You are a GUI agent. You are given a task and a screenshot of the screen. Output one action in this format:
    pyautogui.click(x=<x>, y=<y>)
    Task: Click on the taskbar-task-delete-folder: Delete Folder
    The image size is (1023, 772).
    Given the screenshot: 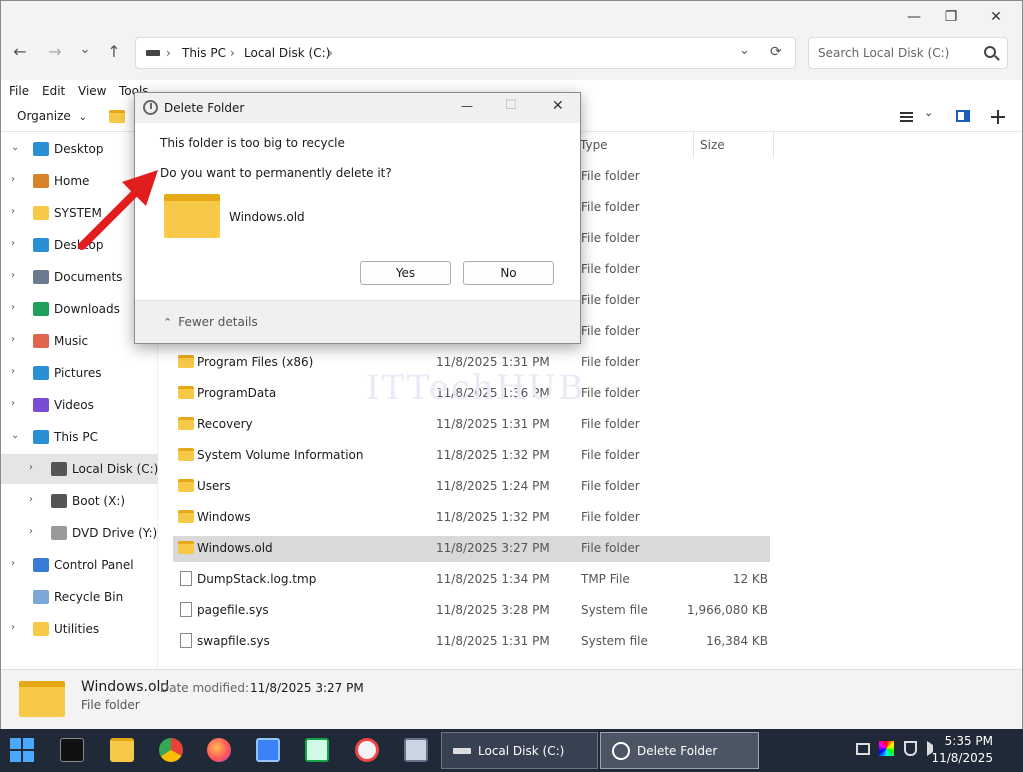 What is the action you would take?
    pyautogui.click(x=679, y=750)
    